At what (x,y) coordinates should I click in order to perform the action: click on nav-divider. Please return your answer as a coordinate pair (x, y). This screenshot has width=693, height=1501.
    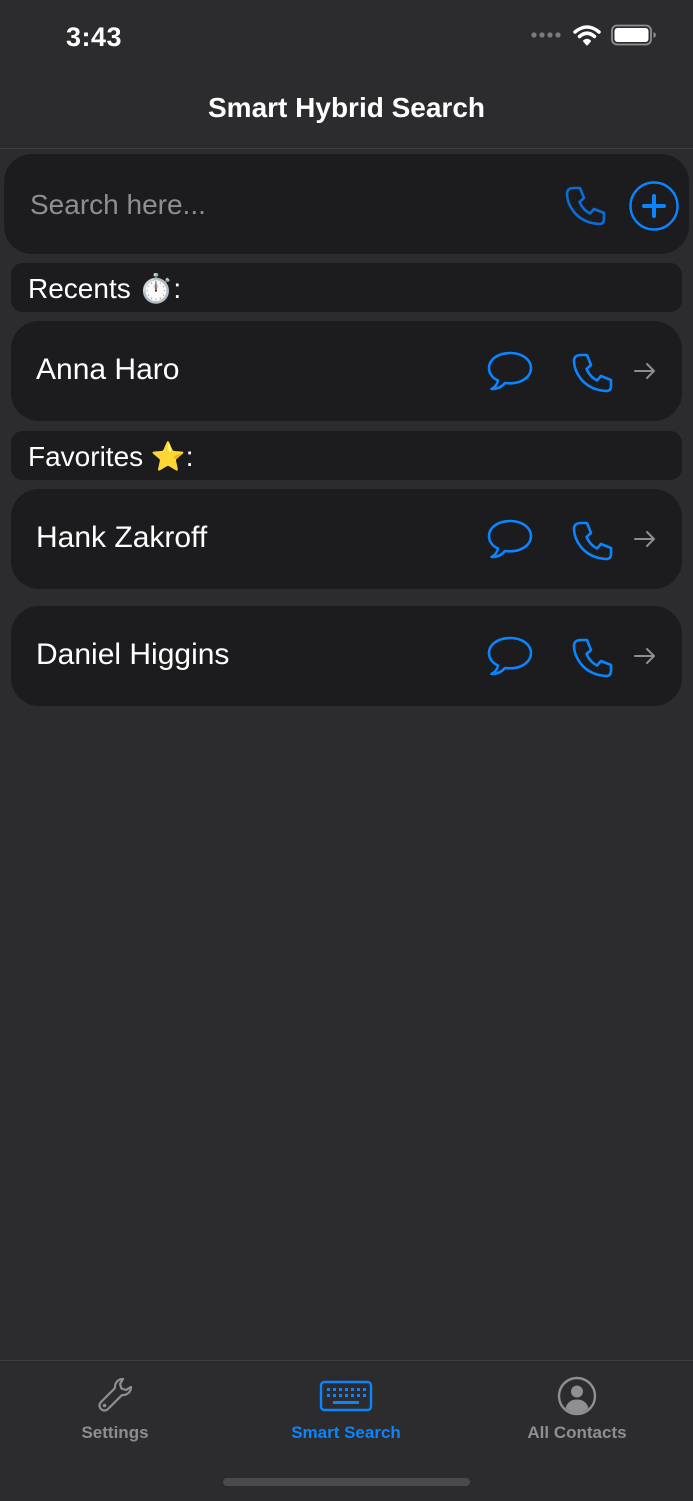
    Looking at the image, I should click on (346, 148).